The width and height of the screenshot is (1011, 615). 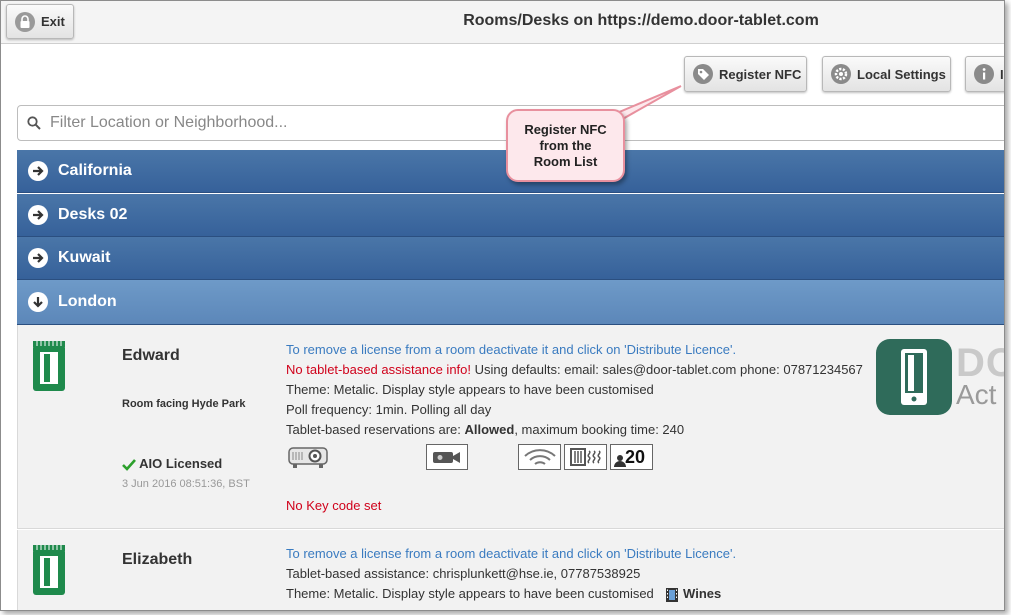 What do you see at coordinates (976, 394) in the screenshot?
I see `logo-text-line2: Act` at bounding box center [976, 394].